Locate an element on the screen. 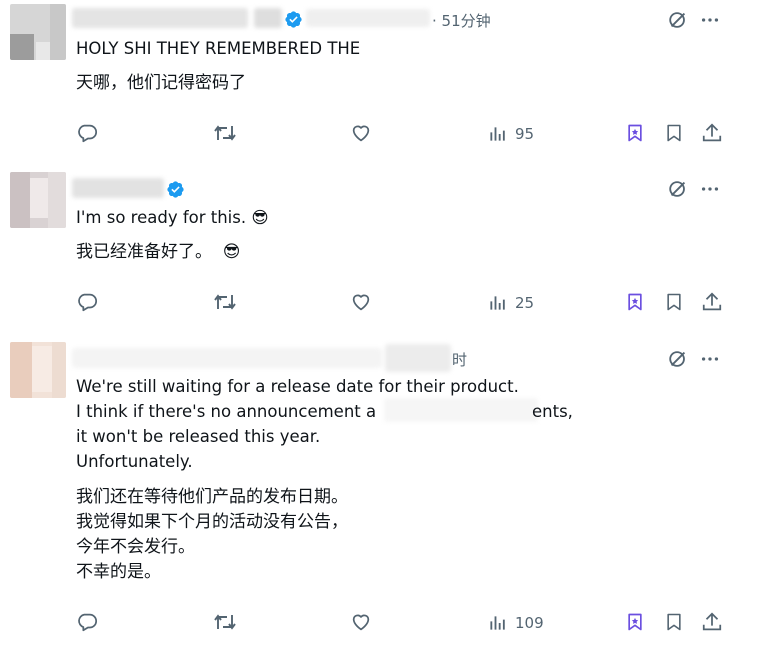 The height and width of the screenshot is (656, 761). post-text-line: I think if there's no announcement a is located at coordinates (226, 411).